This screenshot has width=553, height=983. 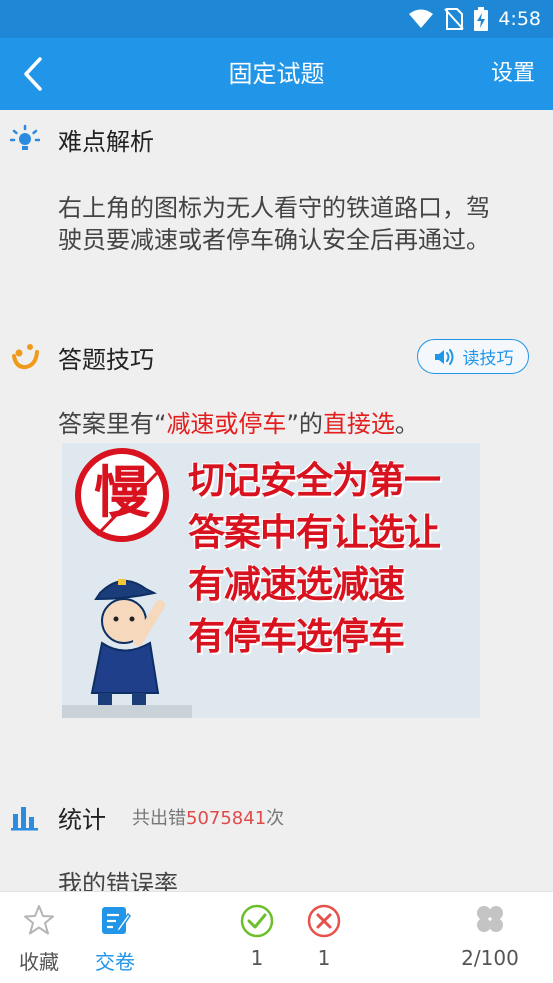 I want to click on error-count-value: 5075841, so click(x=226, y=818).